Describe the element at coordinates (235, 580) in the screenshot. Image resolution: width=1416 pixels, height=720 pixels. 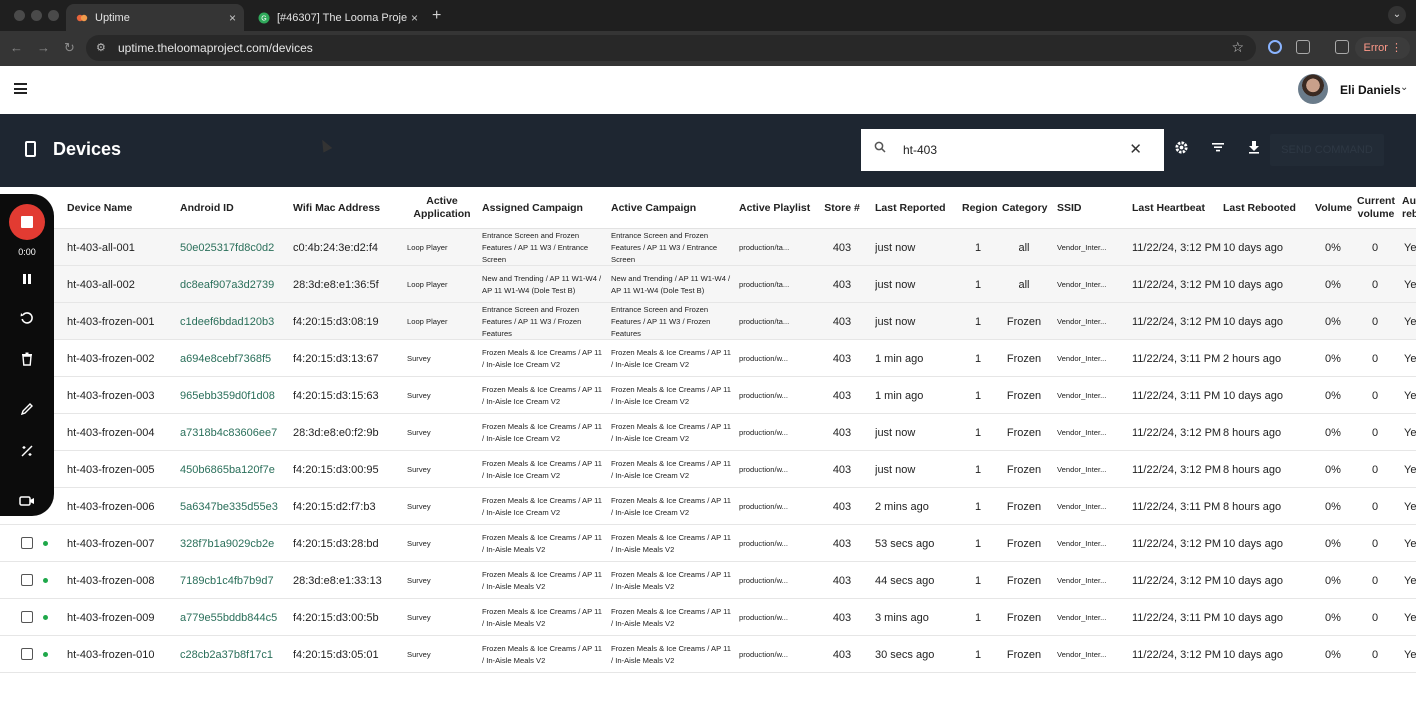
I see `android-id-link: 7189cb1c4fb7b9d7` at that location.